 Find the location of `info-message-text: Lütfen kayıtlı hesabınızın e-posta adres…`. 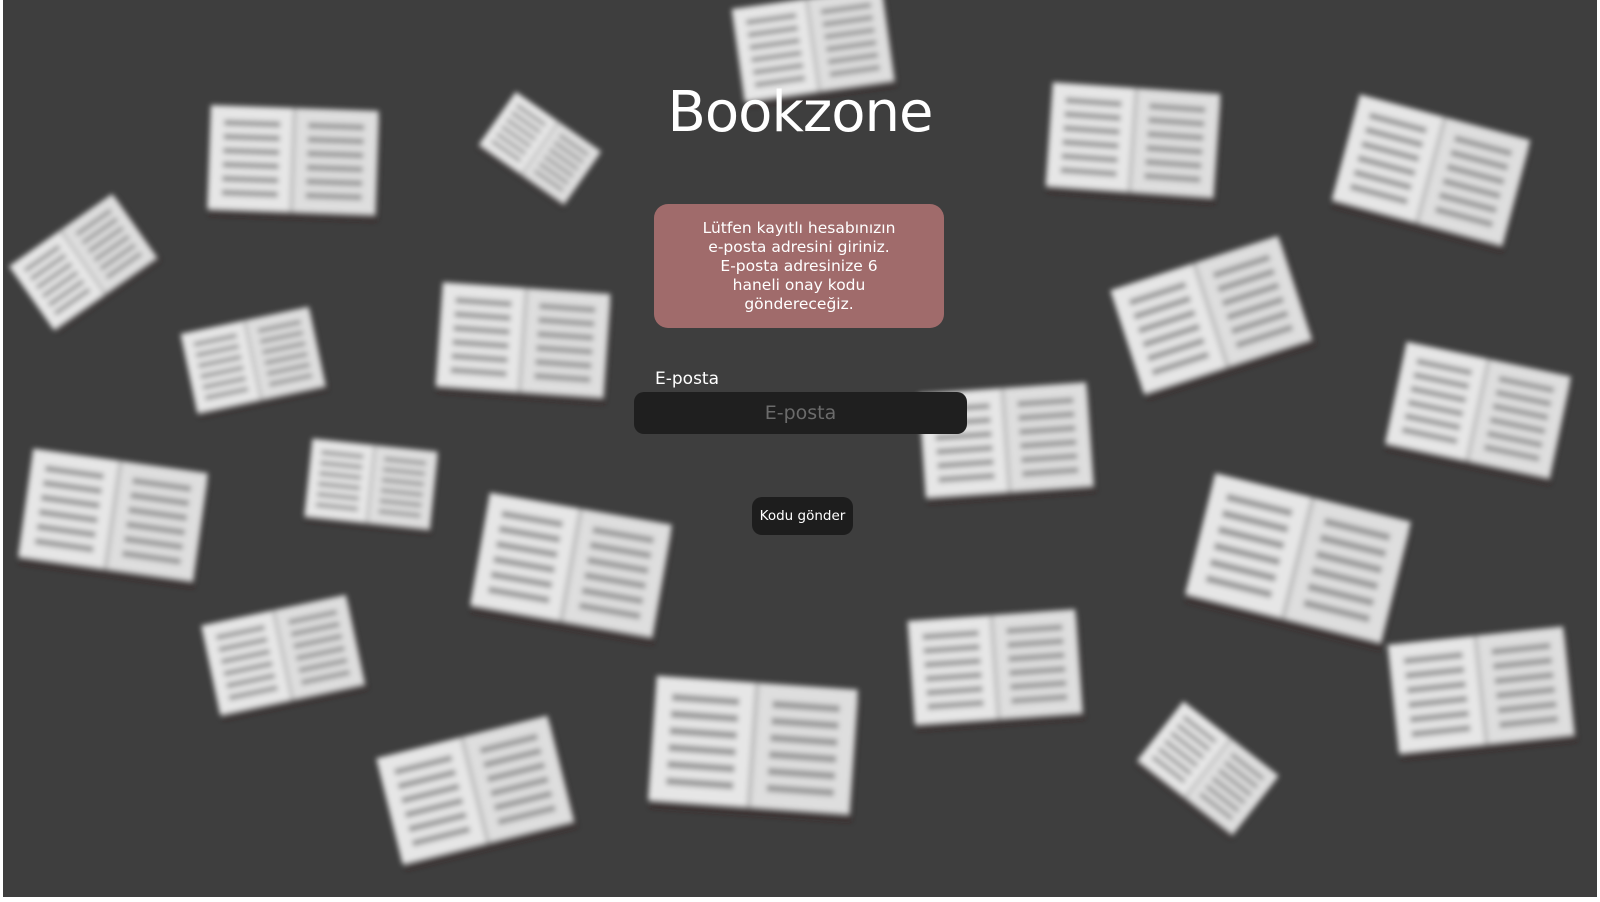

info-message-text: Lütfen kayıtlı hesabınızın e-posta adres… is located at coordinates (799, 265).